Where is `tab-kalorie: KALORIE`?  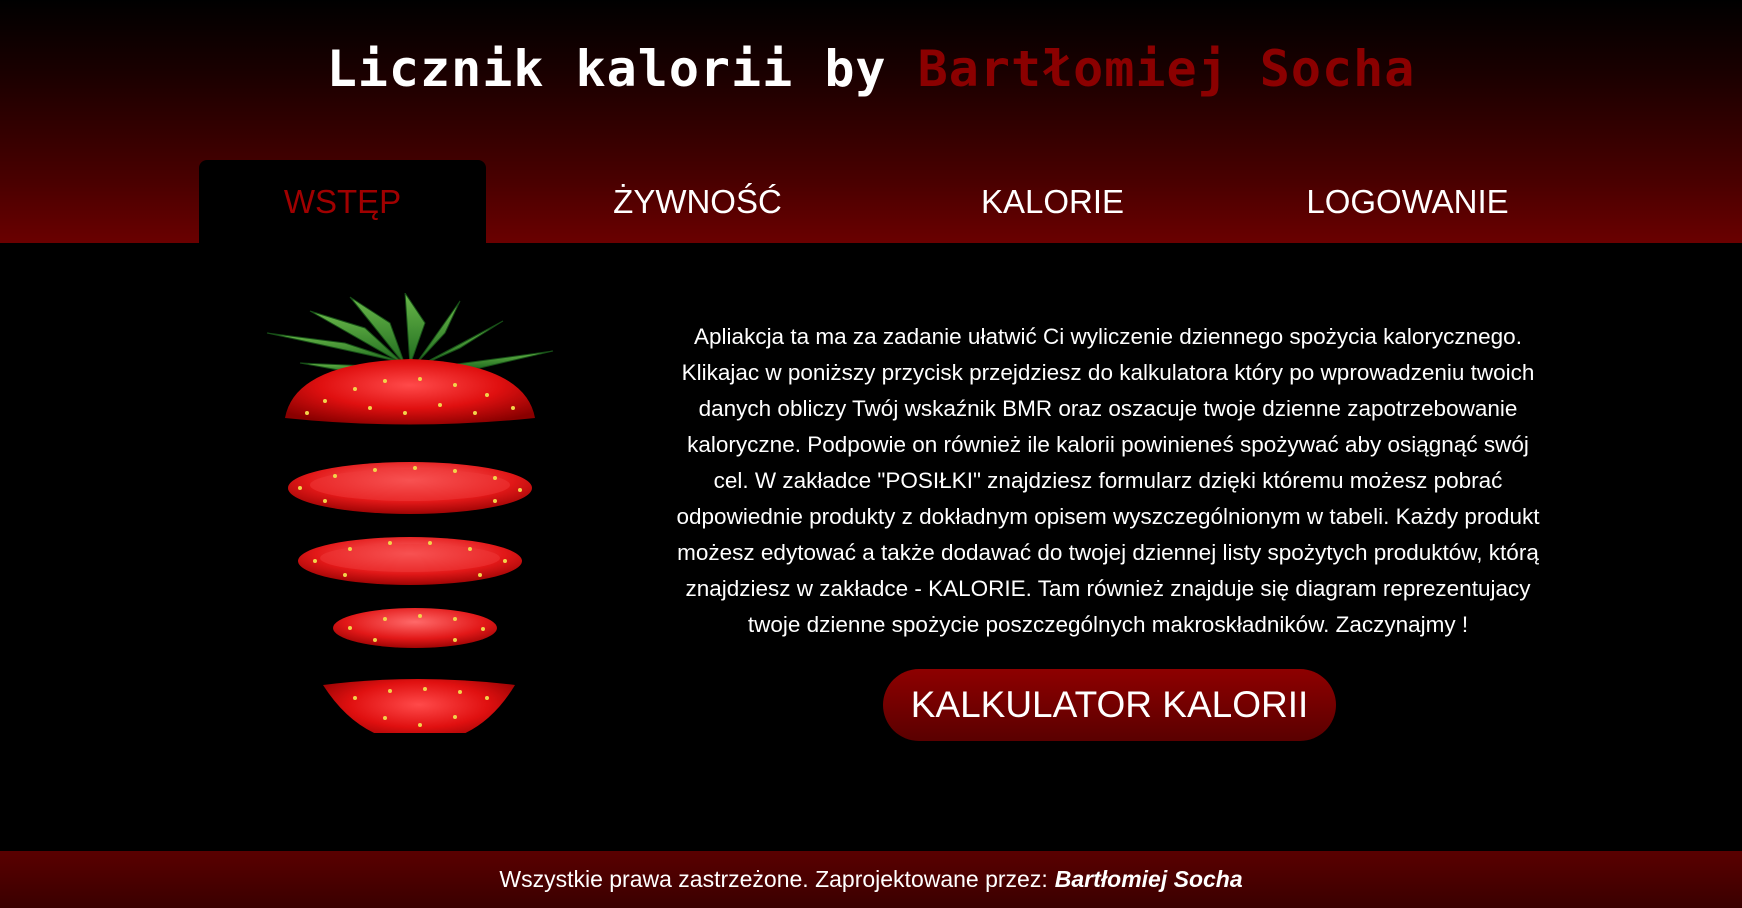
tab-kalorie: KALORIE is located at coordinates (1052, 201).